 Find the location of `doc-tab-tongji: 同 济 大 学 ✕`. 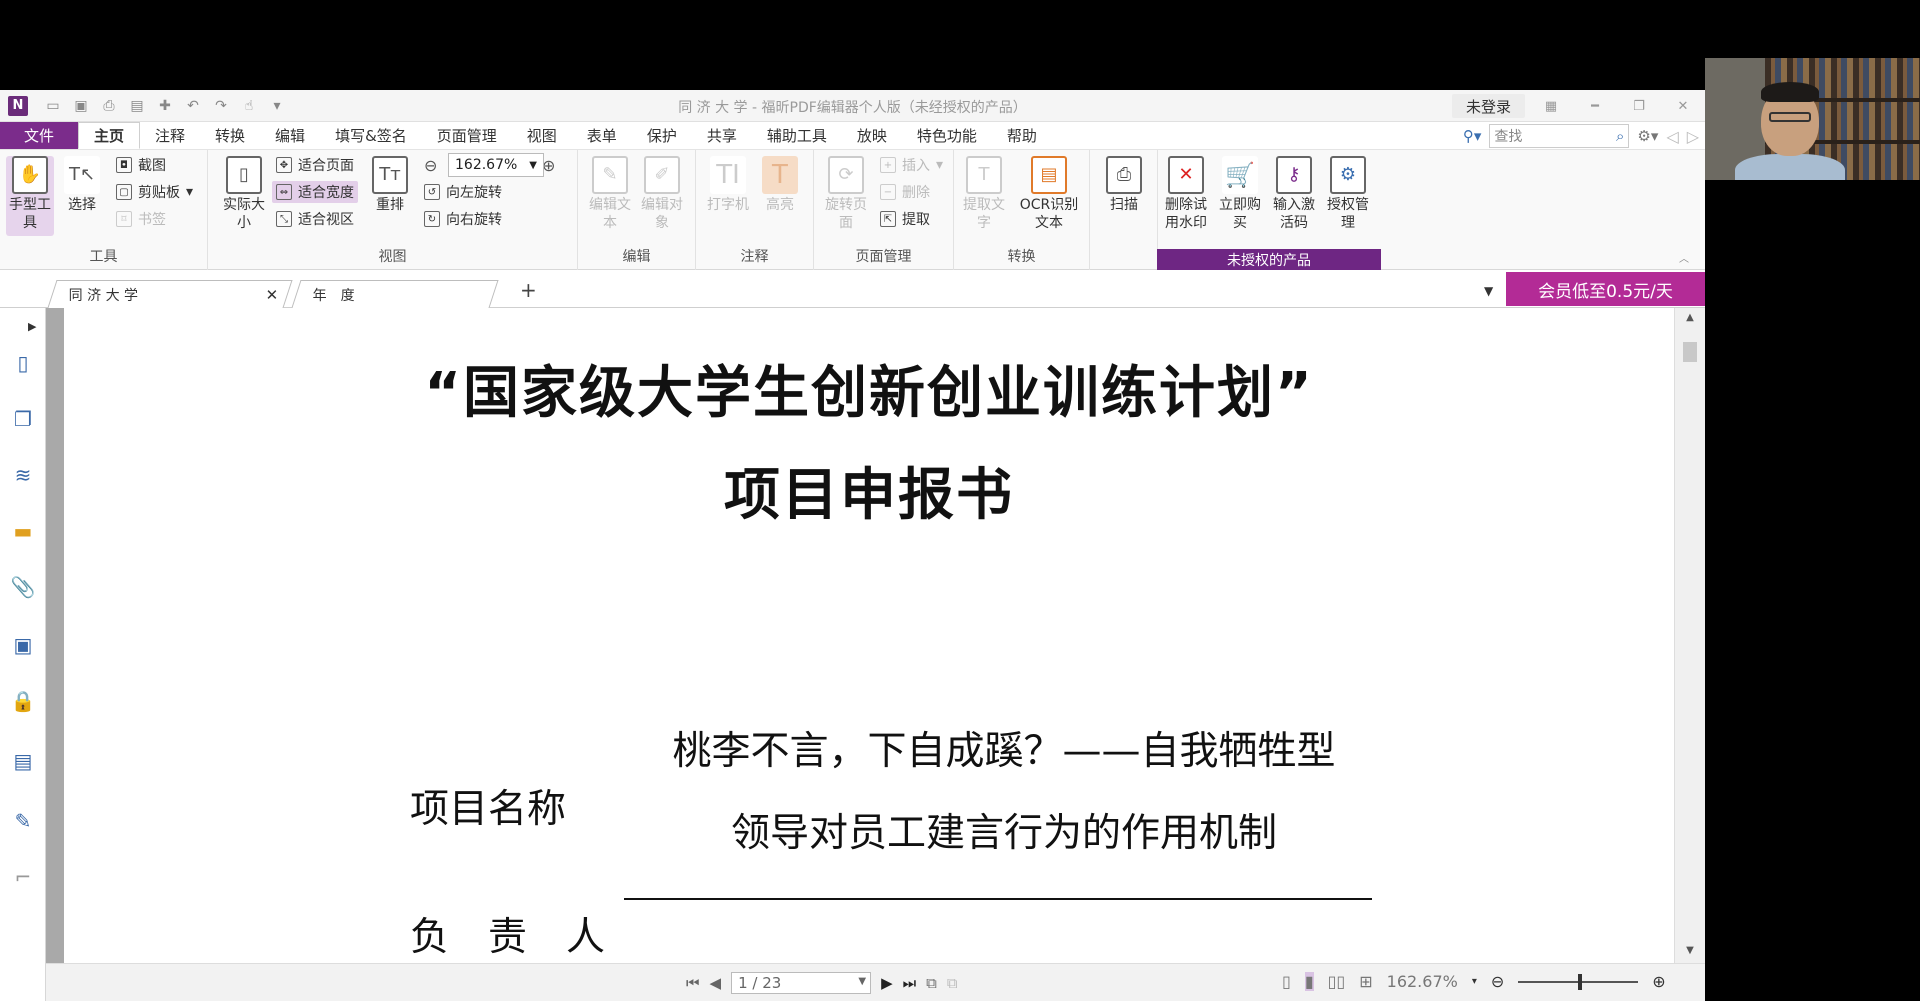

doc-tab-tongji: 同 济 大 学 ✕ is located at coordinates (170, 294).